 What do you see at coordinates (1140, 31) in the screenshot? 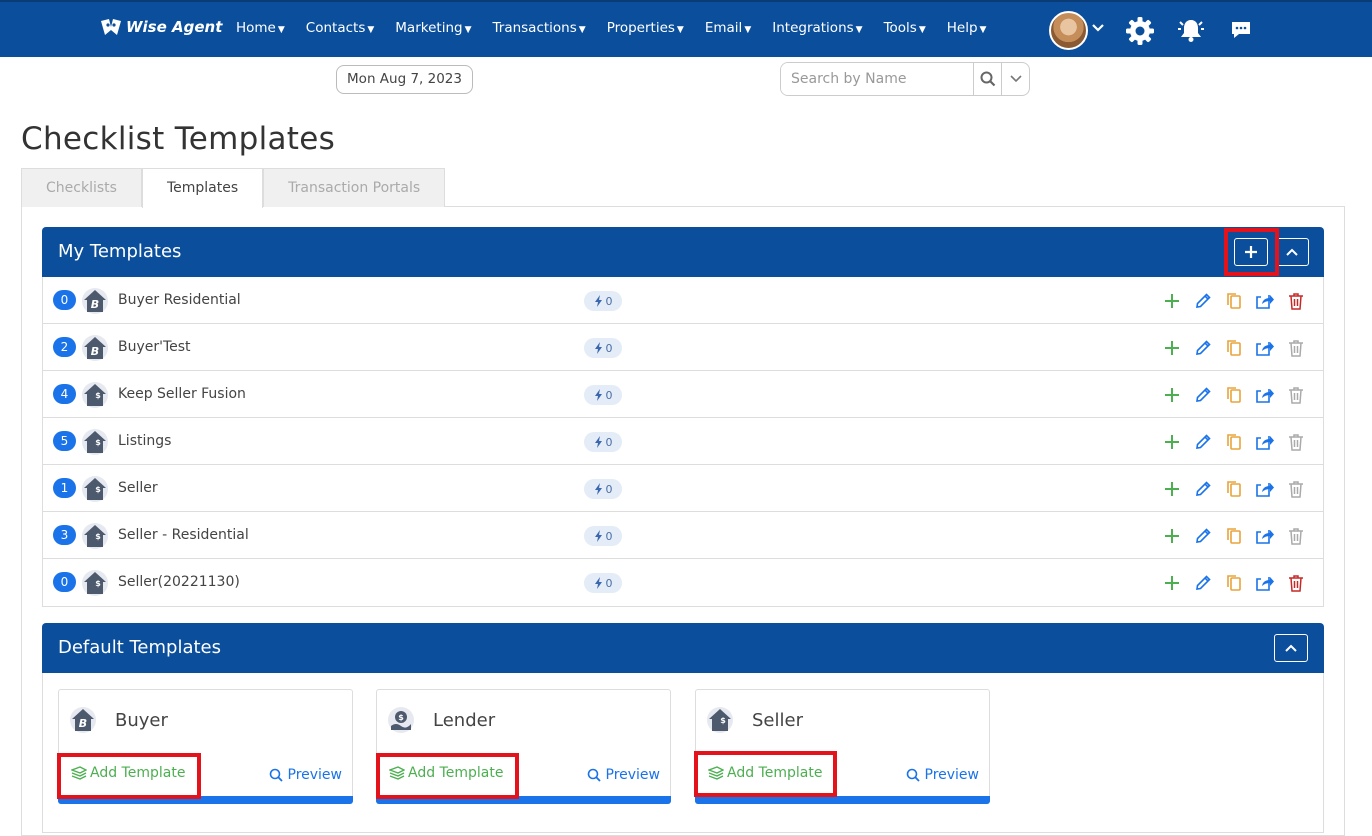
I see `gear-icon` at bounding box center [1140, 31].